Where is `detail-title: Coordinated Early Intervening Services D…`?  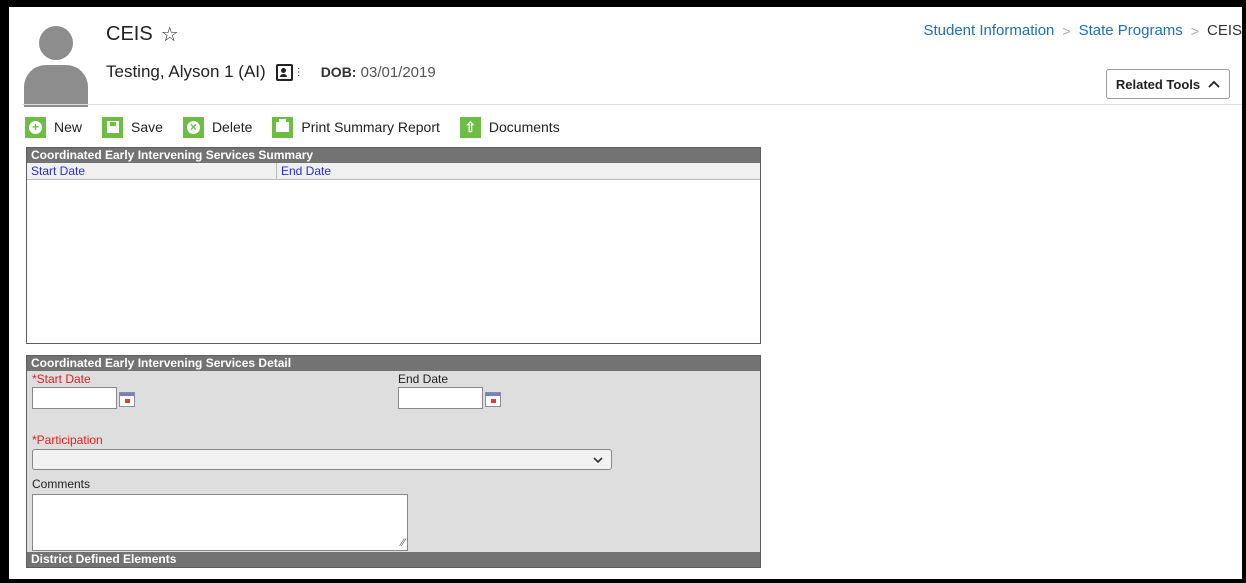 detail-title: Coordinated Early Intervening Services D… is located at coordinates (393, 363).